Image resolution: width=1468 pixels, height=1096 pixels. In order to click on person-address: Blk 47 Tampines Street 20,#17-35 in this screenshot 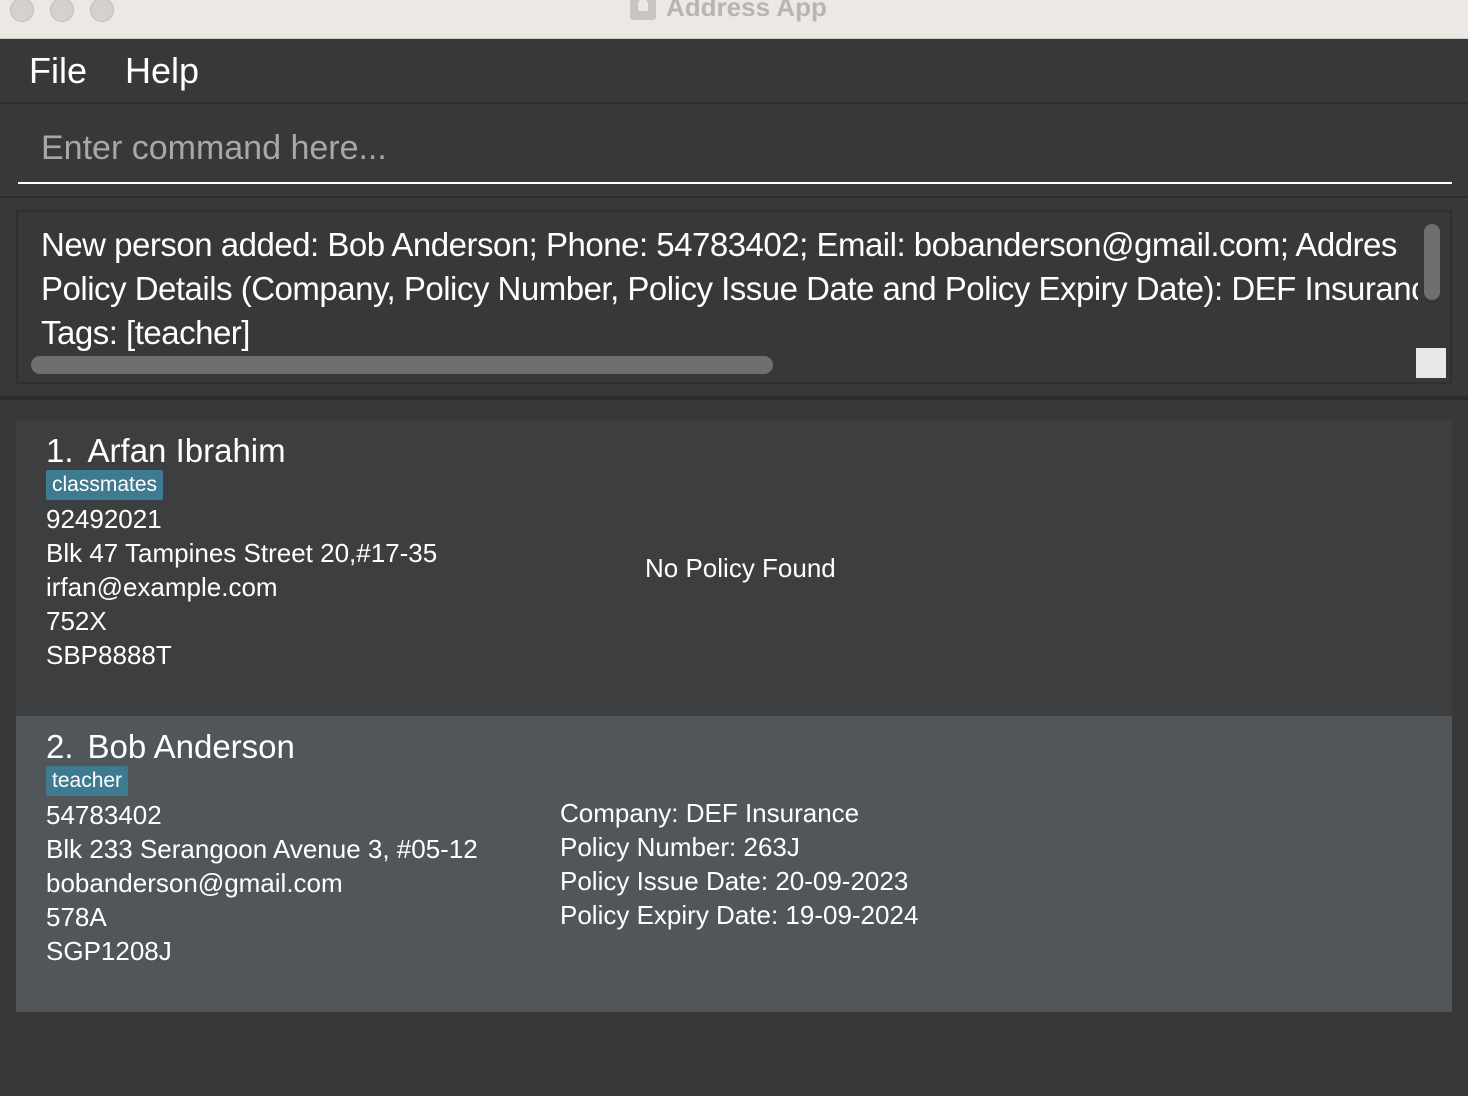, I will do `click(242, 553)`.